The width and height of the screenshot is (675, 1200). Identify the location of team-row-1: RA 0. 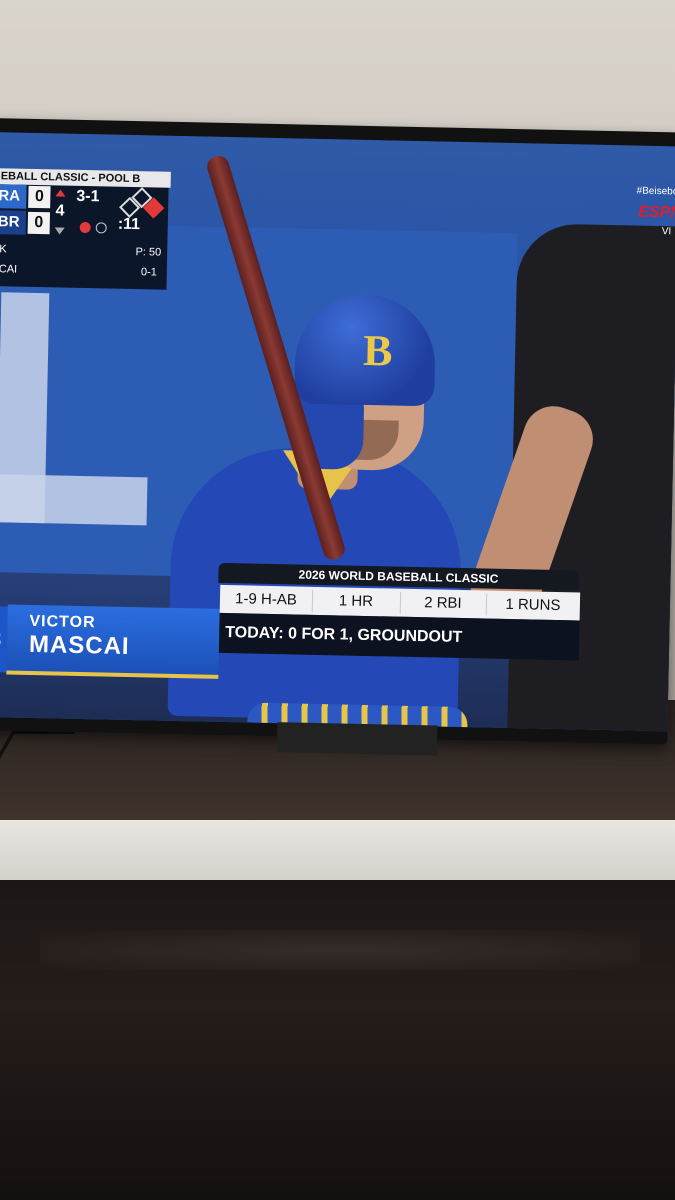
(29, 197).